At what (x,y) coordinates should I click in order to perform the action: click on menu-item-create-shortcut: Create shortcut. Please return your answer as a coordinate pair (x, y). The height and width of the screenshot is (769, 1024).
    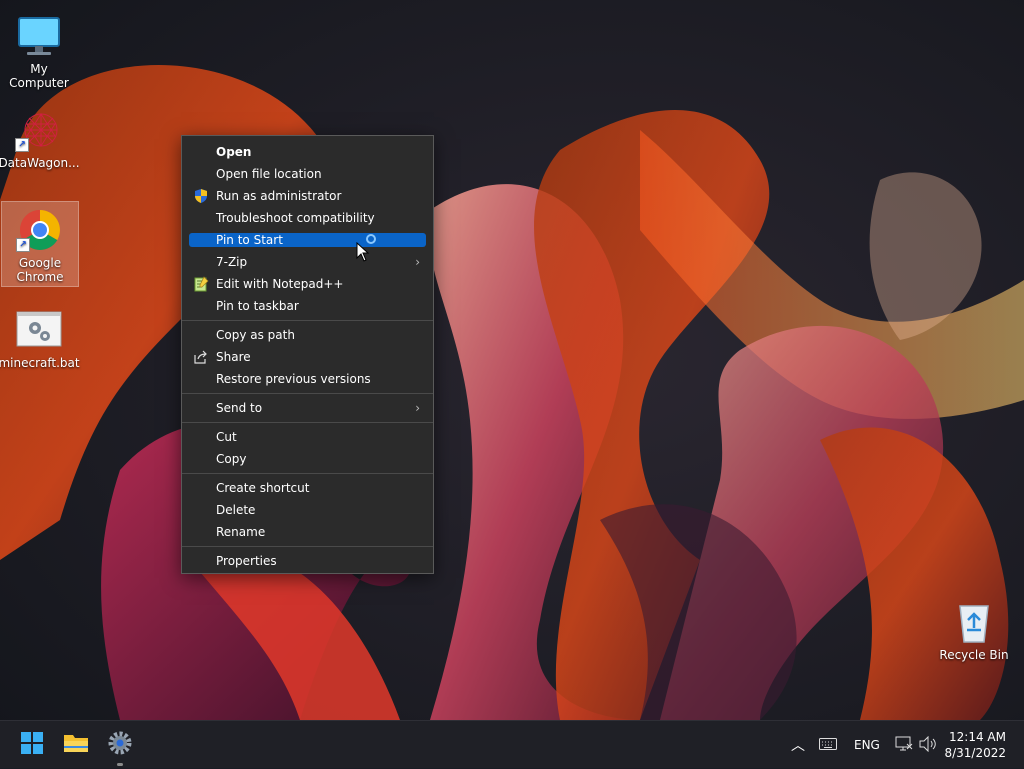
    Looking at the image, I should click on (307, 488).